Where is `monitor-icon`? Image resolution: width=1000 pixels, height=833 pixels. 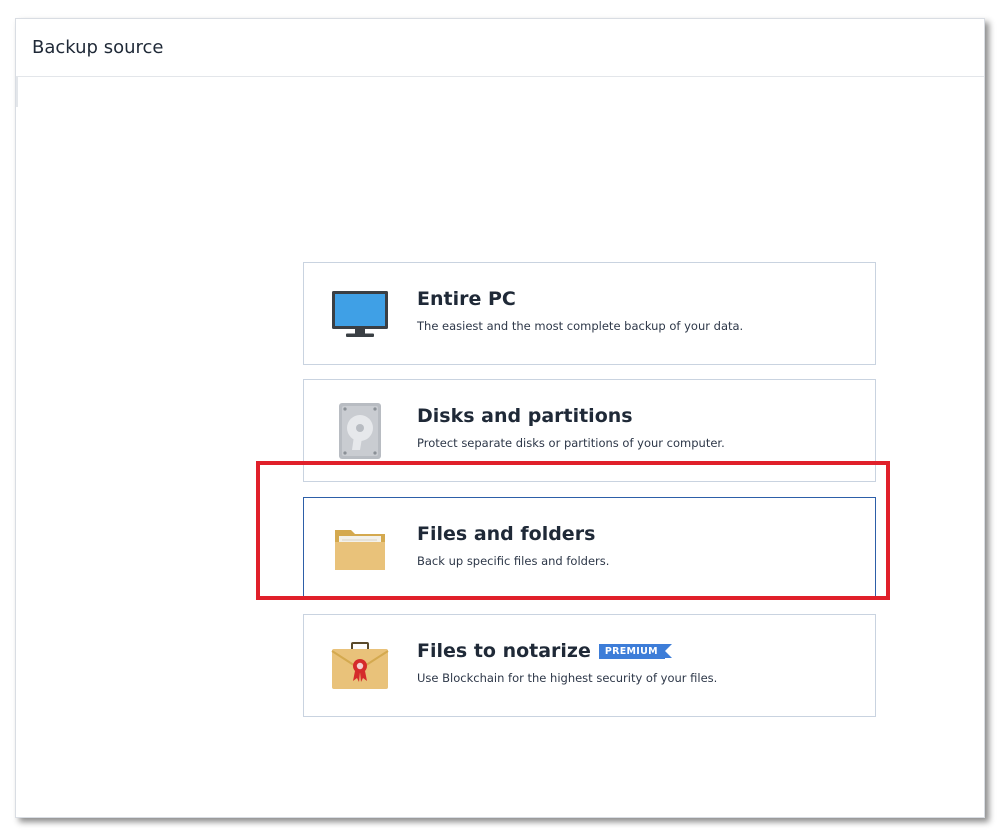
monitor-icon is located at coordinates (360, 314).